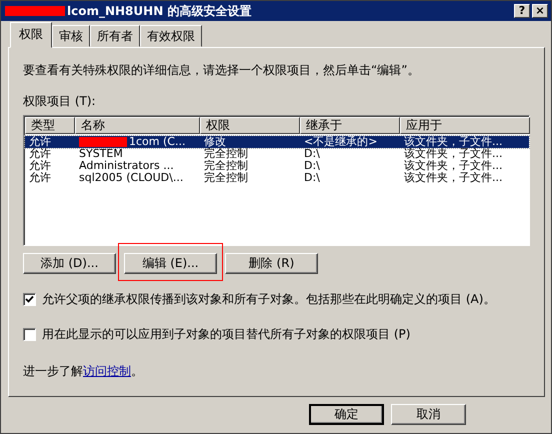 This screenshot has height=434, width=552. What do you see at coordinates (350, 125) in the screenshot?
I see `column-header: 继承于` at bounding box center [350, 125].